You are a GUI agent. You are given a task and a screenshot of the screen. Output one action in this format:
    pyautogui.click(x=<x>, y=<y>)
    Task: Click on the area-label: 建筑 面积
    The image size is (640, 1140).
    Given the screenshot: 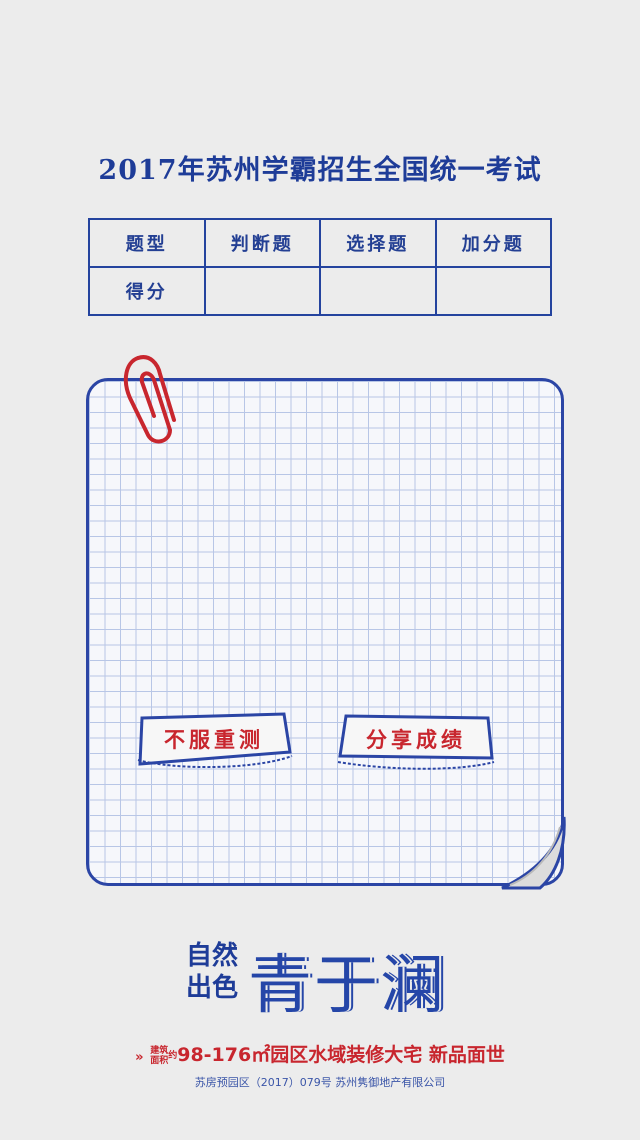 What is the action you would take?
    pyautogui.click(x=159, y=1056)
    